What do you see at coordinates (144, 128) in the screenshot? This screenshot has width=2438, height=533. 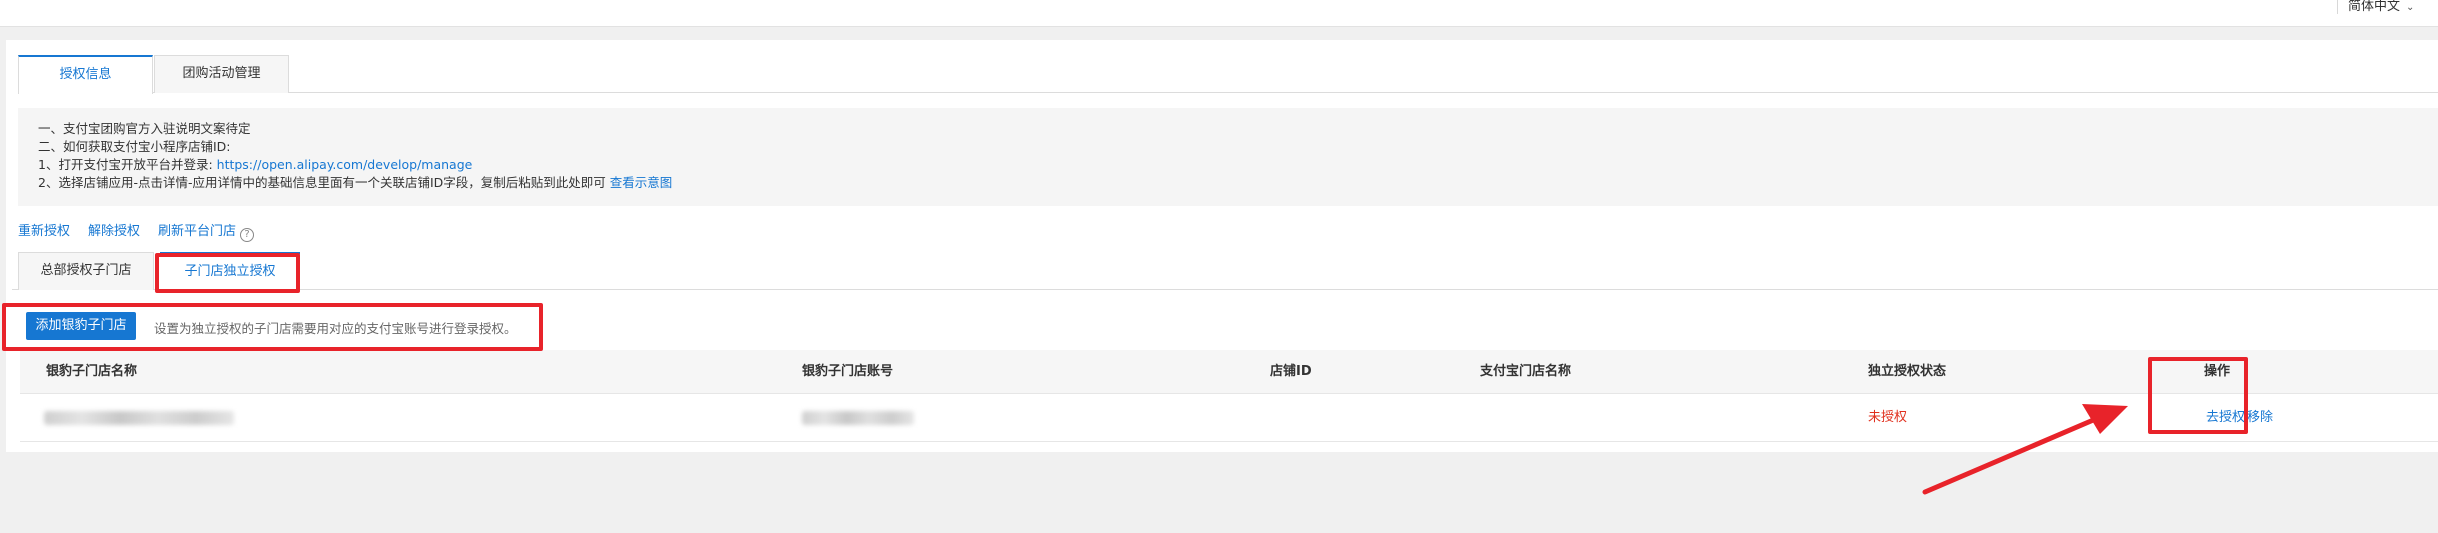 I see `info-line-1: 一、支付宝团购官方入驻说明文案待定` at bounding box center [144, 128].